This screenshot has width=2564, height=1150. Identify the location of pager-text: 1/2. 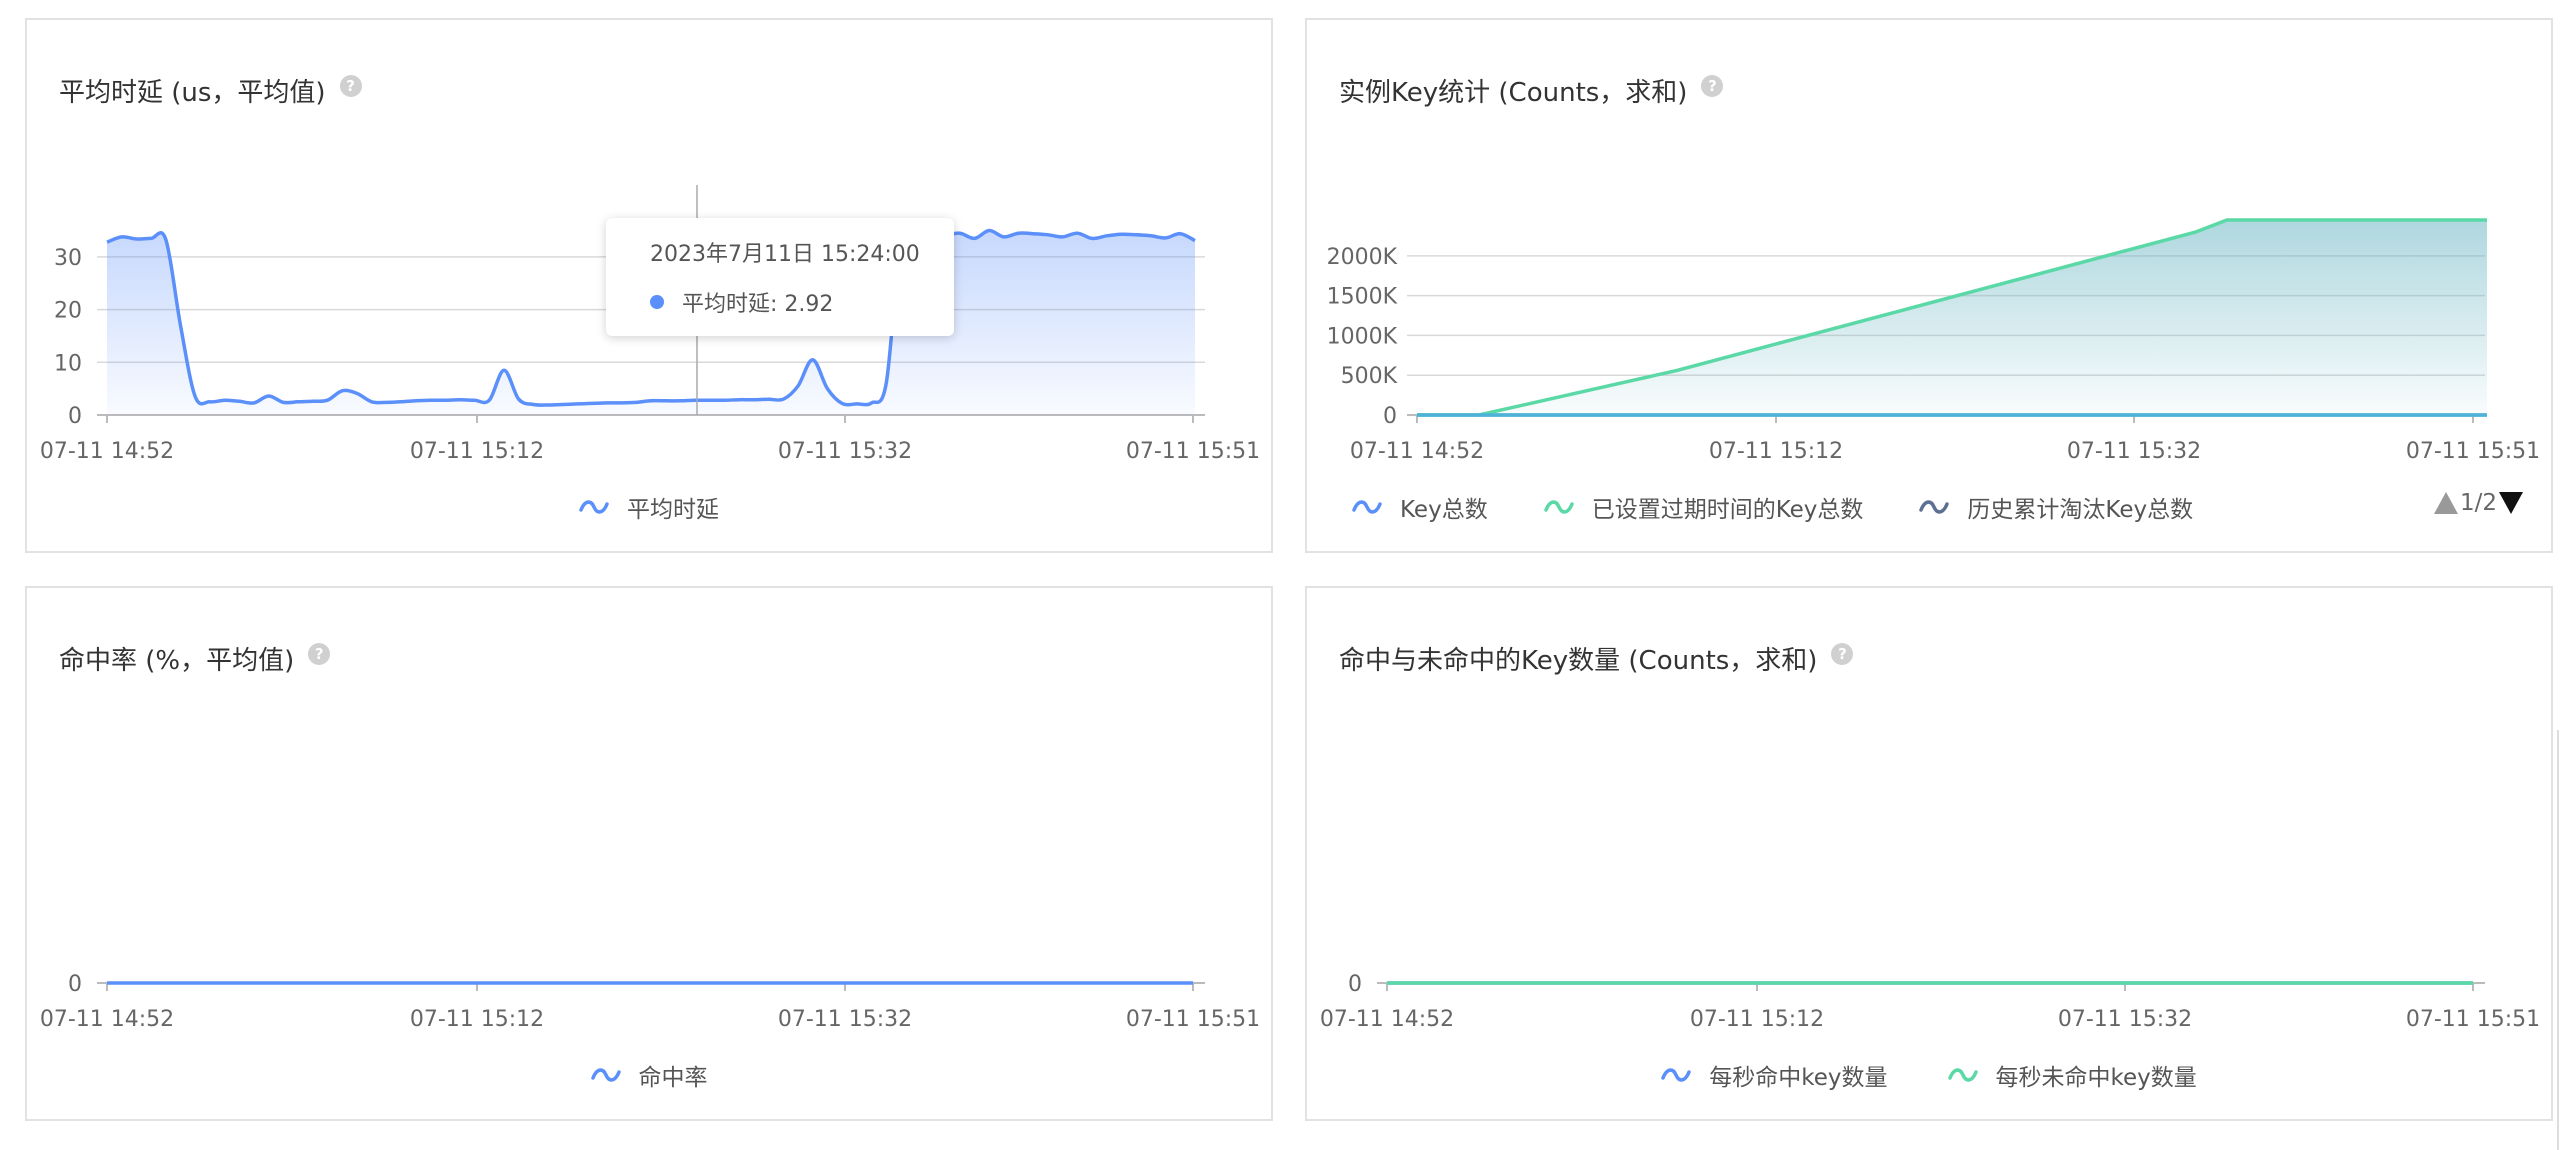
(2478, 503).